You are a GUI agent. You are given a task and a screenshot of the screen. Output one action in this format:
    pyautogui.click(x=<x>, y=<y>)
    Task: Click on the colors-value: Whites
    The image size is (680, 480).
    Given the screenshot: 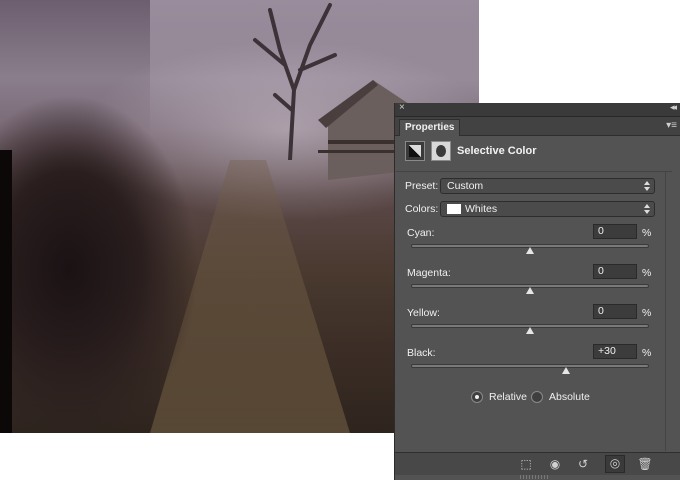 What is the action you would take?
    pyautogui.click(x=481, y=209)
    